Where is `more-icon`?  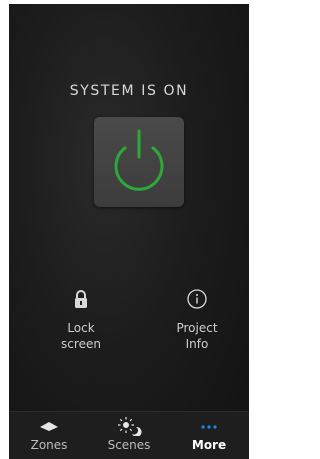
more-icon is located at coordinates (209, 424).